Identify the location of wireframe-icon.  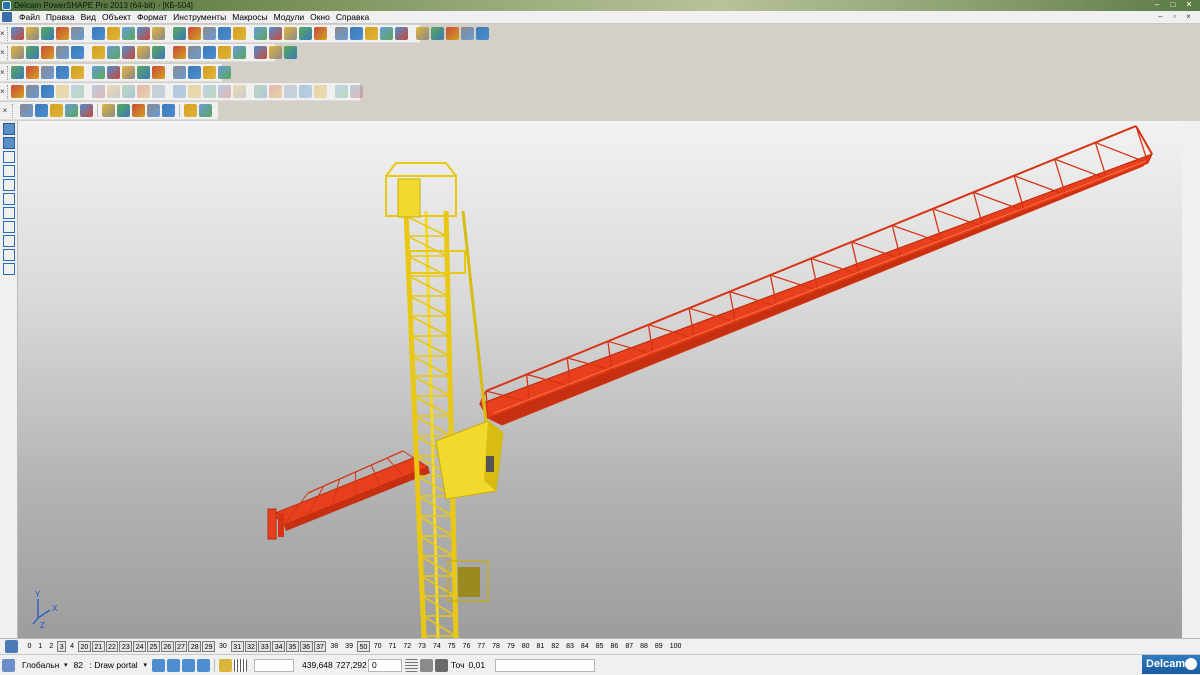
(260, 33).